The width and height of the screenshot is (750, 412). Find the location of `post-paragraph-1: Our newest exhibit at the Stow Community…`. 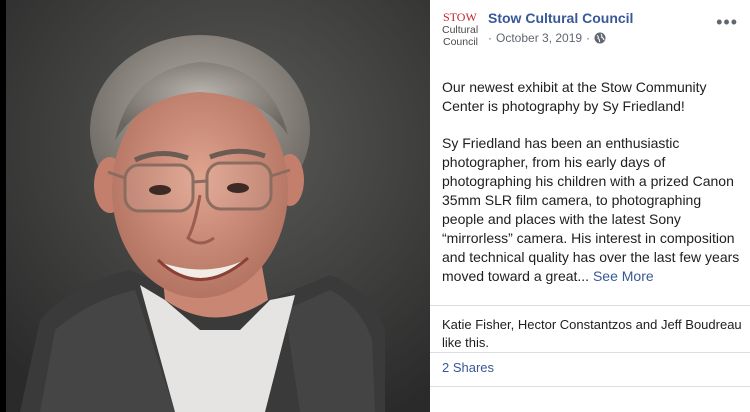

post-paragraph-1: Our newest exhibit at the Stow Community… is located at coordinates (574, 96).